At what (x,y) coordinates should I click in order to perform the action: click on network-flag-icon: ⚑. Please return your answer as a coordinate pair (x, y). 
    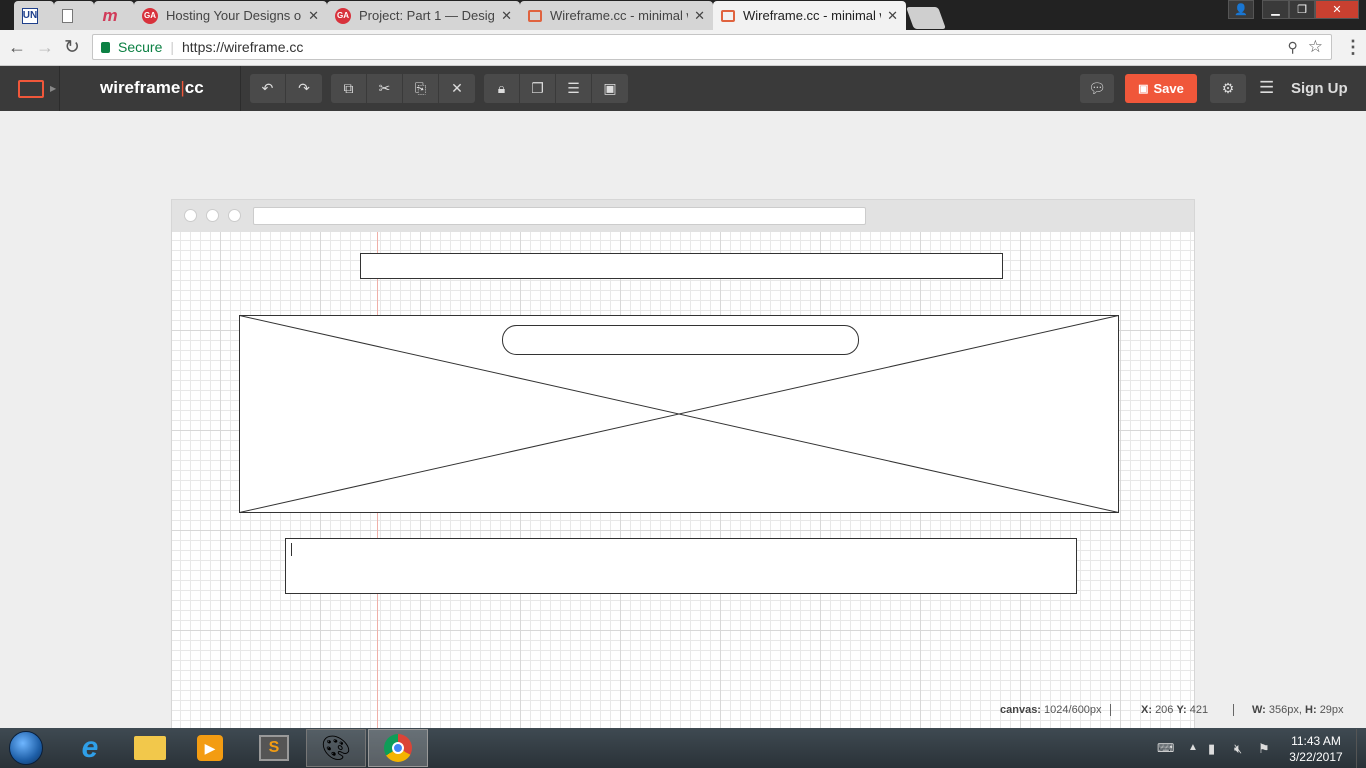
    Looking at the image, I should click on (1264, 749).